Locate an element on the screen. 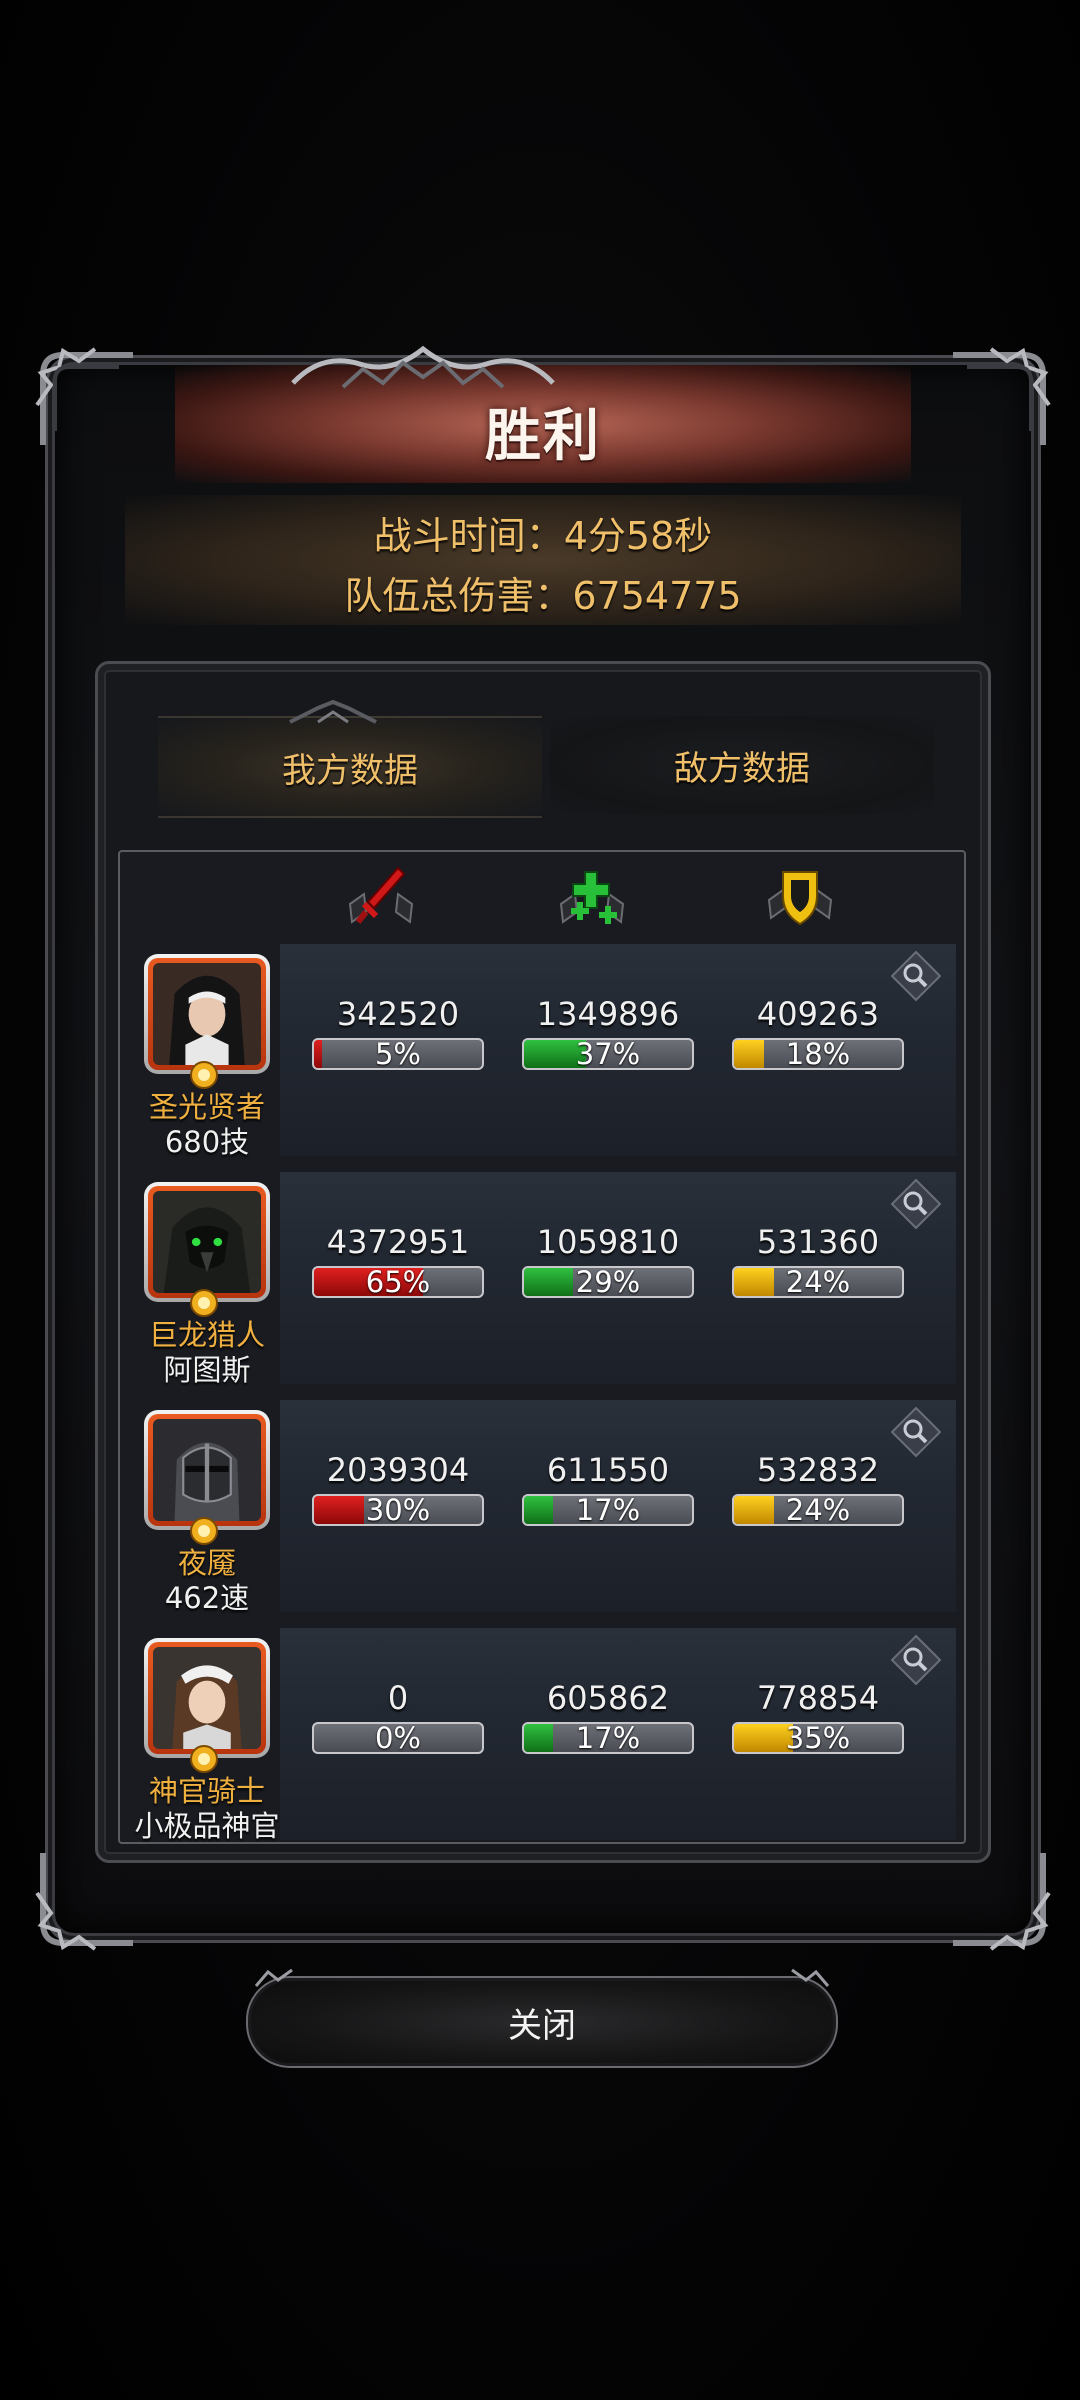 The image size is (1080, 2400). battle-time: 战斗时间：4分58秒 is located at coordinates (543, 536).